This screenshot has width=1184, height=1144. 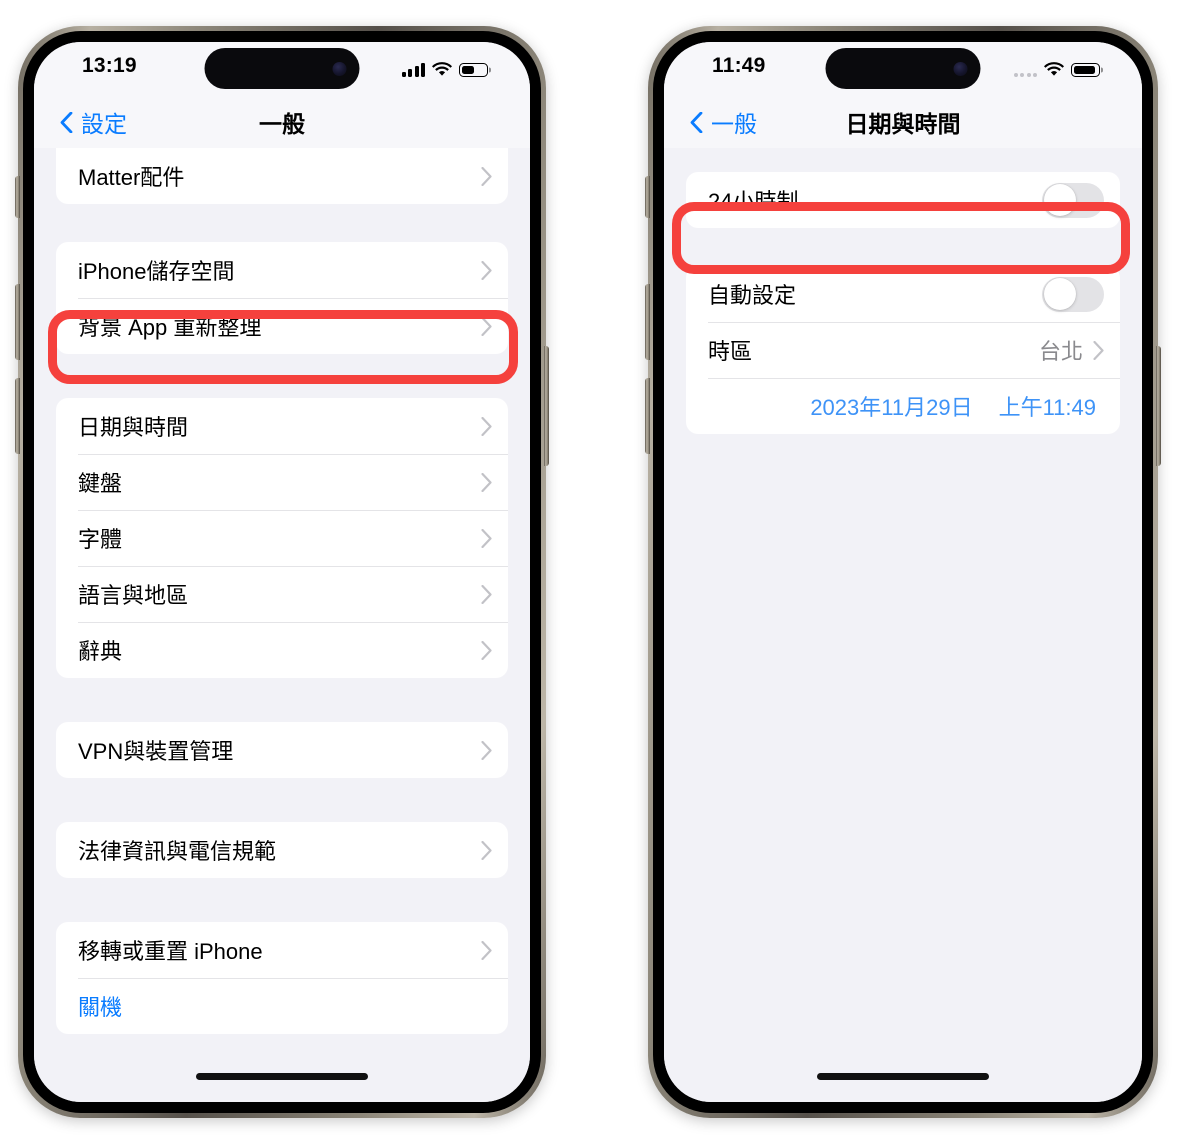 I want to click on settings-group-datetime: 日期與時間 鍵盤 字體 語言與地區 辭典, so click(x=282, y=538).